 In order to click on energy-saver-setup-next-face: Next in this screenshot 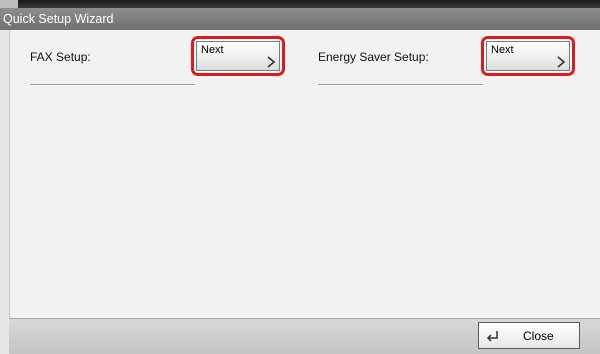, I will do `click(528, 56)`.